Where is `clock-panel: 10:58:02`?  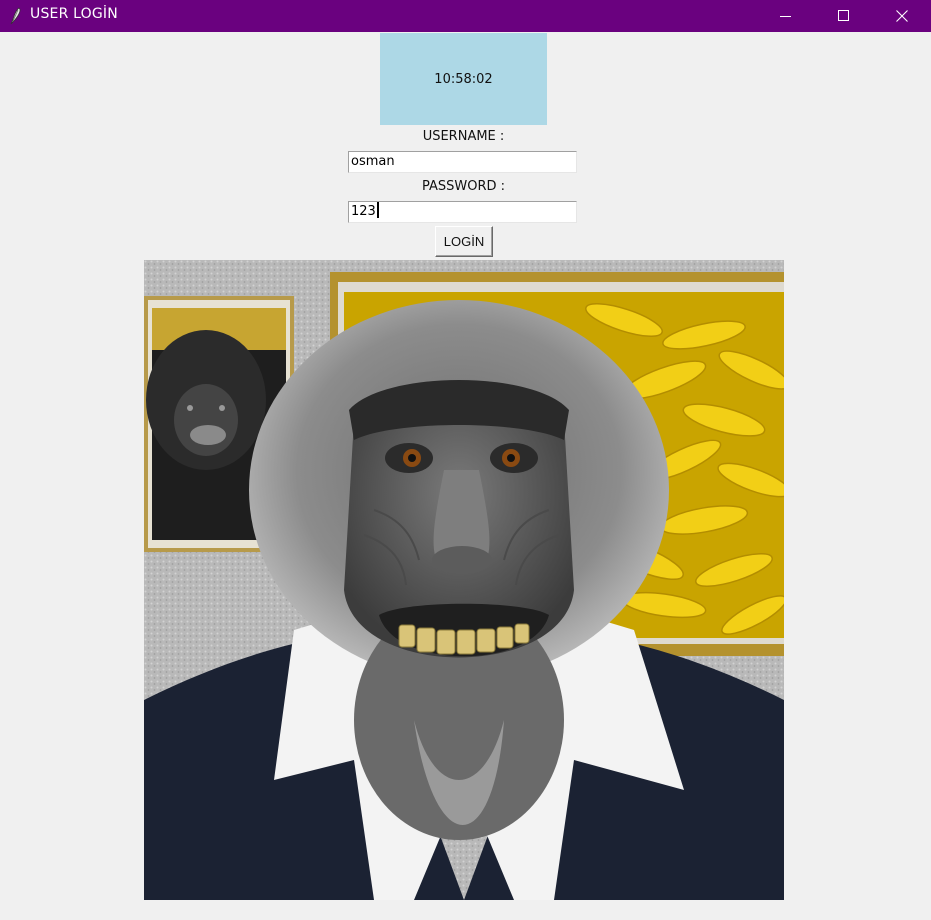
clock-panel: 10:58:02 is located at coordinates (463, 79).